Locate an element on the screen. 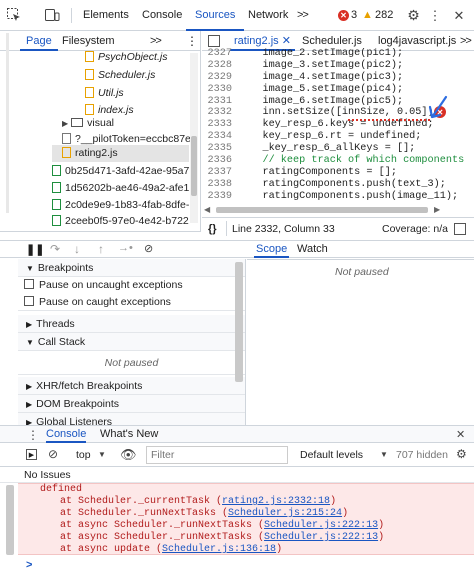  console-scrollbar-thumb is located at coordinates (10, 520).